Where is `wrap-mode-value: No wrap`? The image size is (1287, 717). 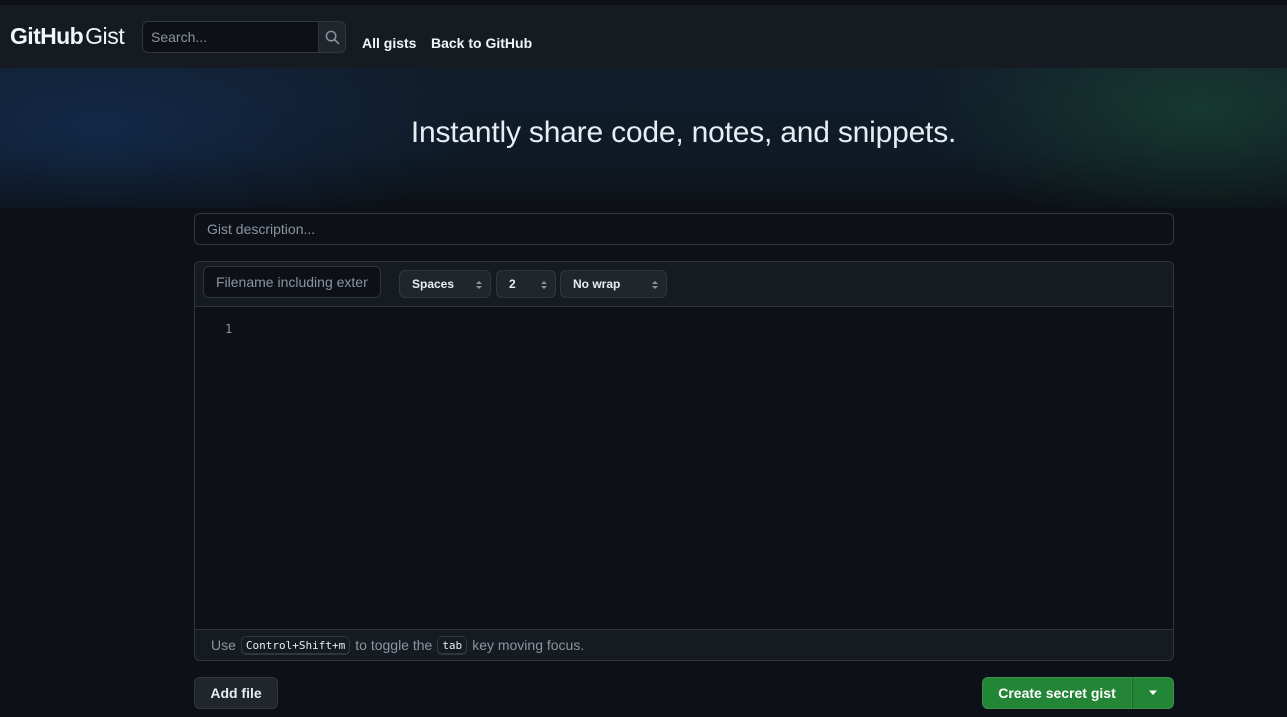 wrap-mode-value: No wrap is located at coordinates (597, 284).